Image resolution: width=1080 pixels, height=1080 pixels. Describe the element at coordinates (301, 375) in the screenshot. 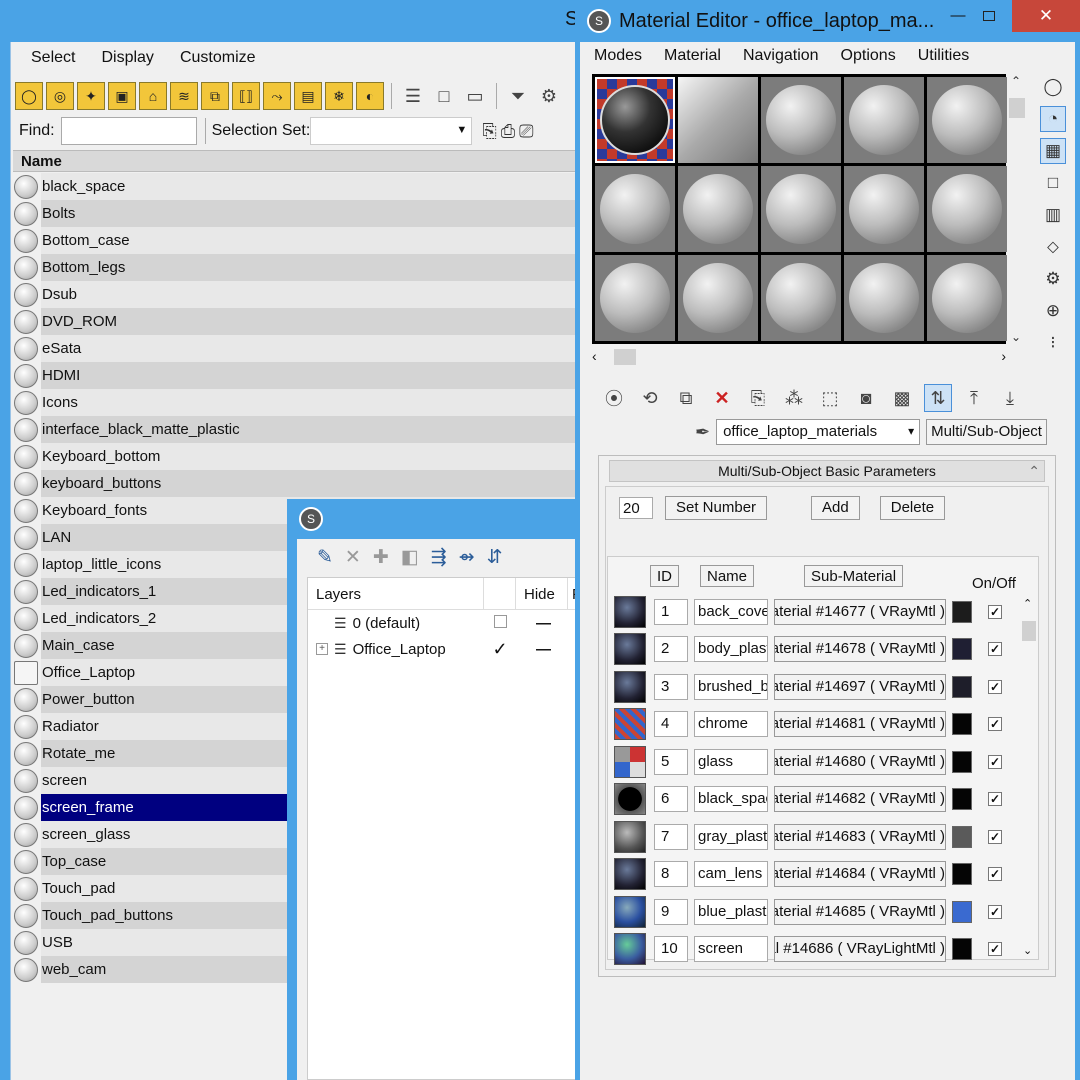

I see `object-row: HDMI` at that location.